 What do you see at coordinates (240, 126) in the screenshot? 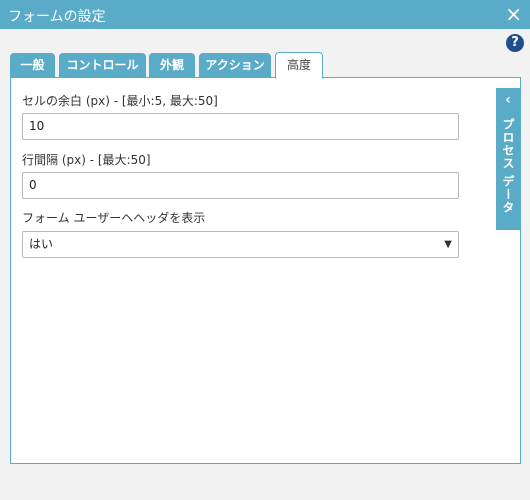
I see `cell-padding-input: 10` at bounding box center [240, 126].